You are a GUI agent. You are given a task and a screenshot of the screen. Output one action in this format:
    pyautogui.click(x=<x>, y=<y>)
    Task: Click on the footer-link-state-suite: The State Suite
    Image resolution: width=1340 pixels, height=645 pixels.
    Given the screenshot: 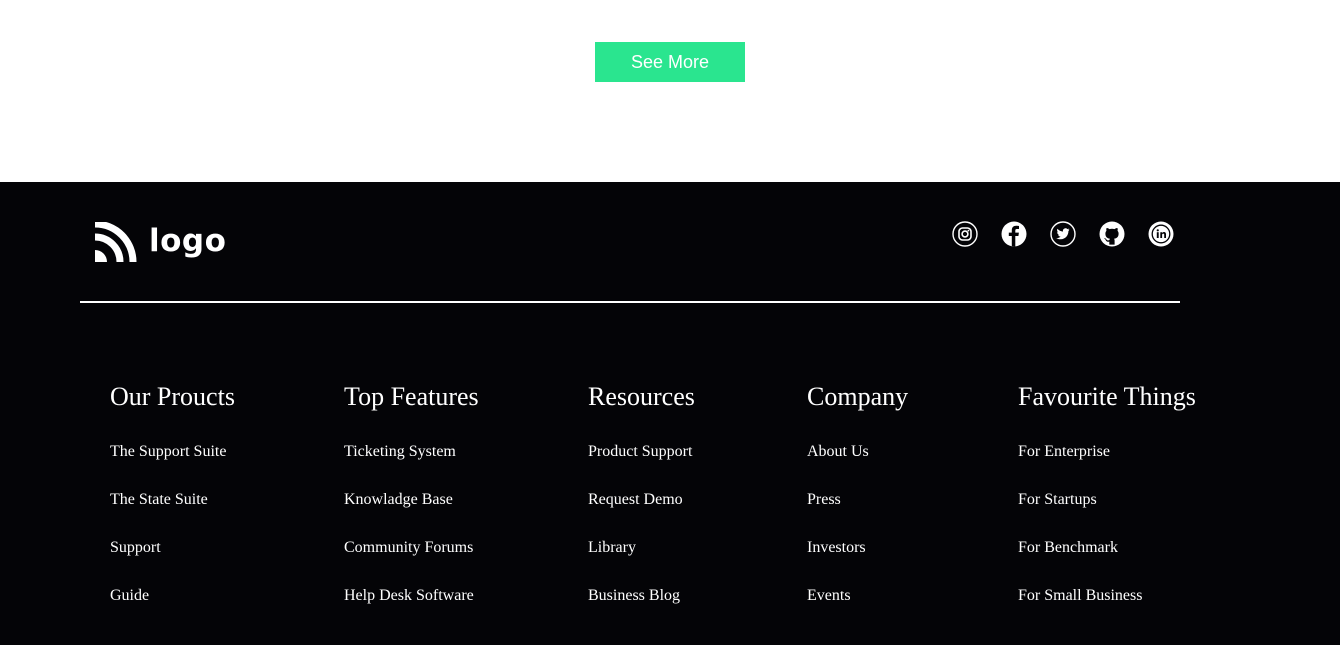 What is the action you would take?
    pyautogui.click(x=159, y=499)
    